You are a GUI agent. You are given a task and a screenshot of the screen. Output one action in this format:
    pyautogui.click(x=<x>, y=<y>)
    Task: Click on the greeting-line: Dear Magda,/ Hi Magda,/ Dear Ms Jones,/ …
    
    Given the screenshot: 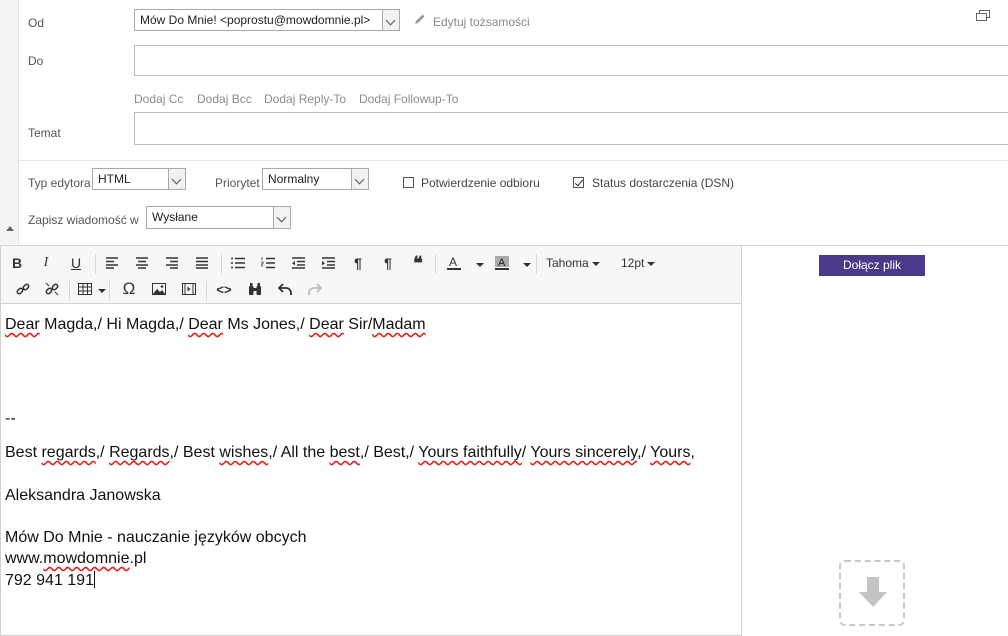 What is the action you would take?
    pyautogui.click(x=215, y=324)
    